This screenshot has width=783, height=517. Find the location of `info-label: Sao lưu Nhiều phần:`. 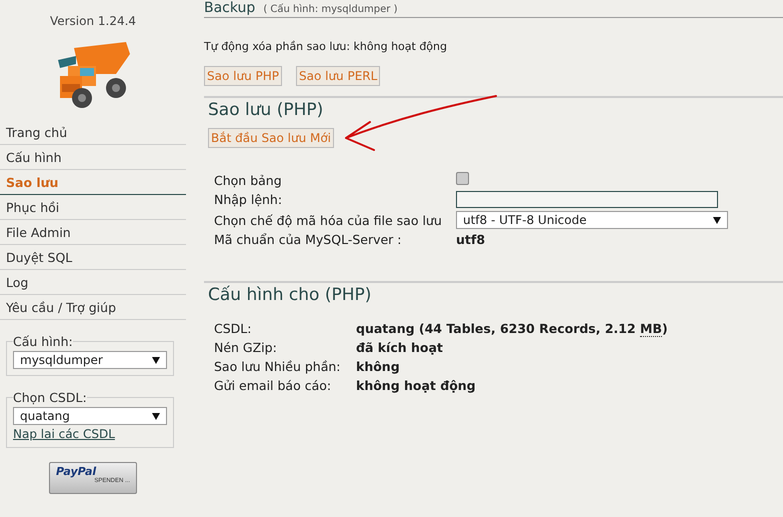

info-label: Sao lưu Nhiều phần: is located at coordinates (278, 366).